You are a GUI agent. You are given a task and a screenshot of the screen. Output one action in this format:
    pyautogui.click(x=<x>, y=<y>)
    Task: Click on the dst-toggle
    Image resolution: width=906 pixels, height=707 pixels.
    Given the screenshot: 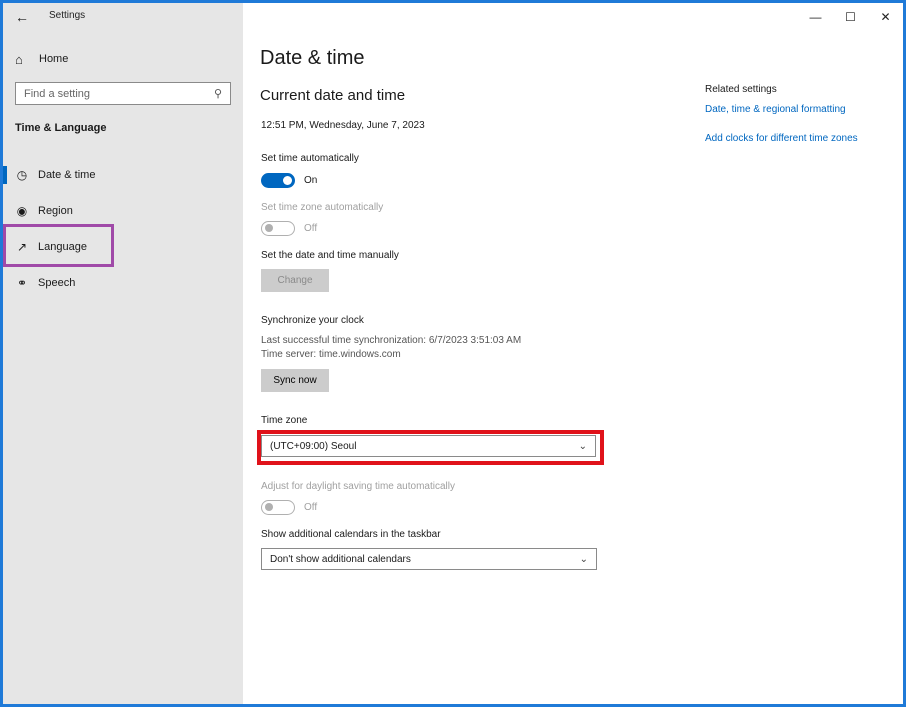 What is the action you would take?
    pyautogui.click(x=278, y=507)
    